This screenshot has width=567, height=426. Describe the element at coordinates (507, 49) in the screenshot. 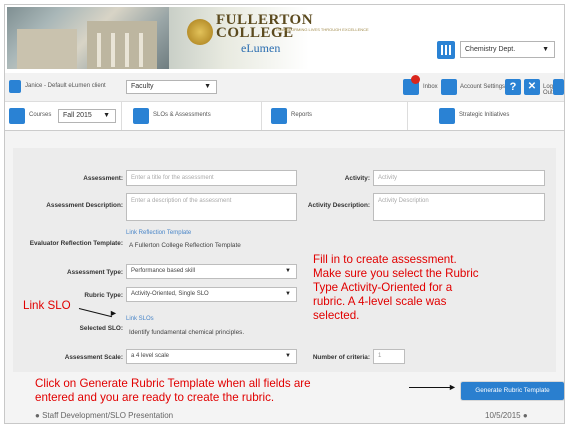

I see `department-select: Chemistry Dept. ▼` at that location.